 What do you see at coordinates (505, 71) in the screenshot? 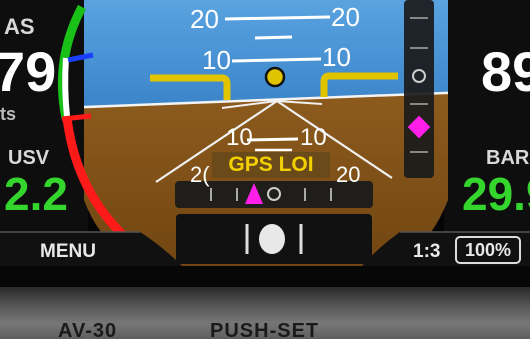
I see `altitude-value: 89` at bounding box center [505, 71].